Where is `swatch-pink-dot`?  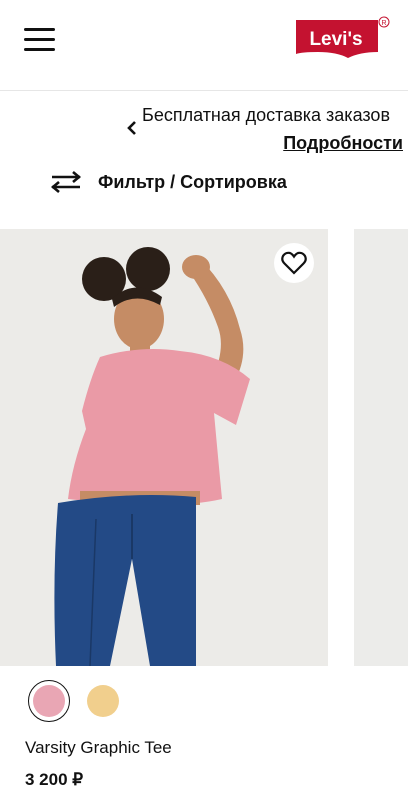 swatch-pink-dot is located at coordinates (49, 701).